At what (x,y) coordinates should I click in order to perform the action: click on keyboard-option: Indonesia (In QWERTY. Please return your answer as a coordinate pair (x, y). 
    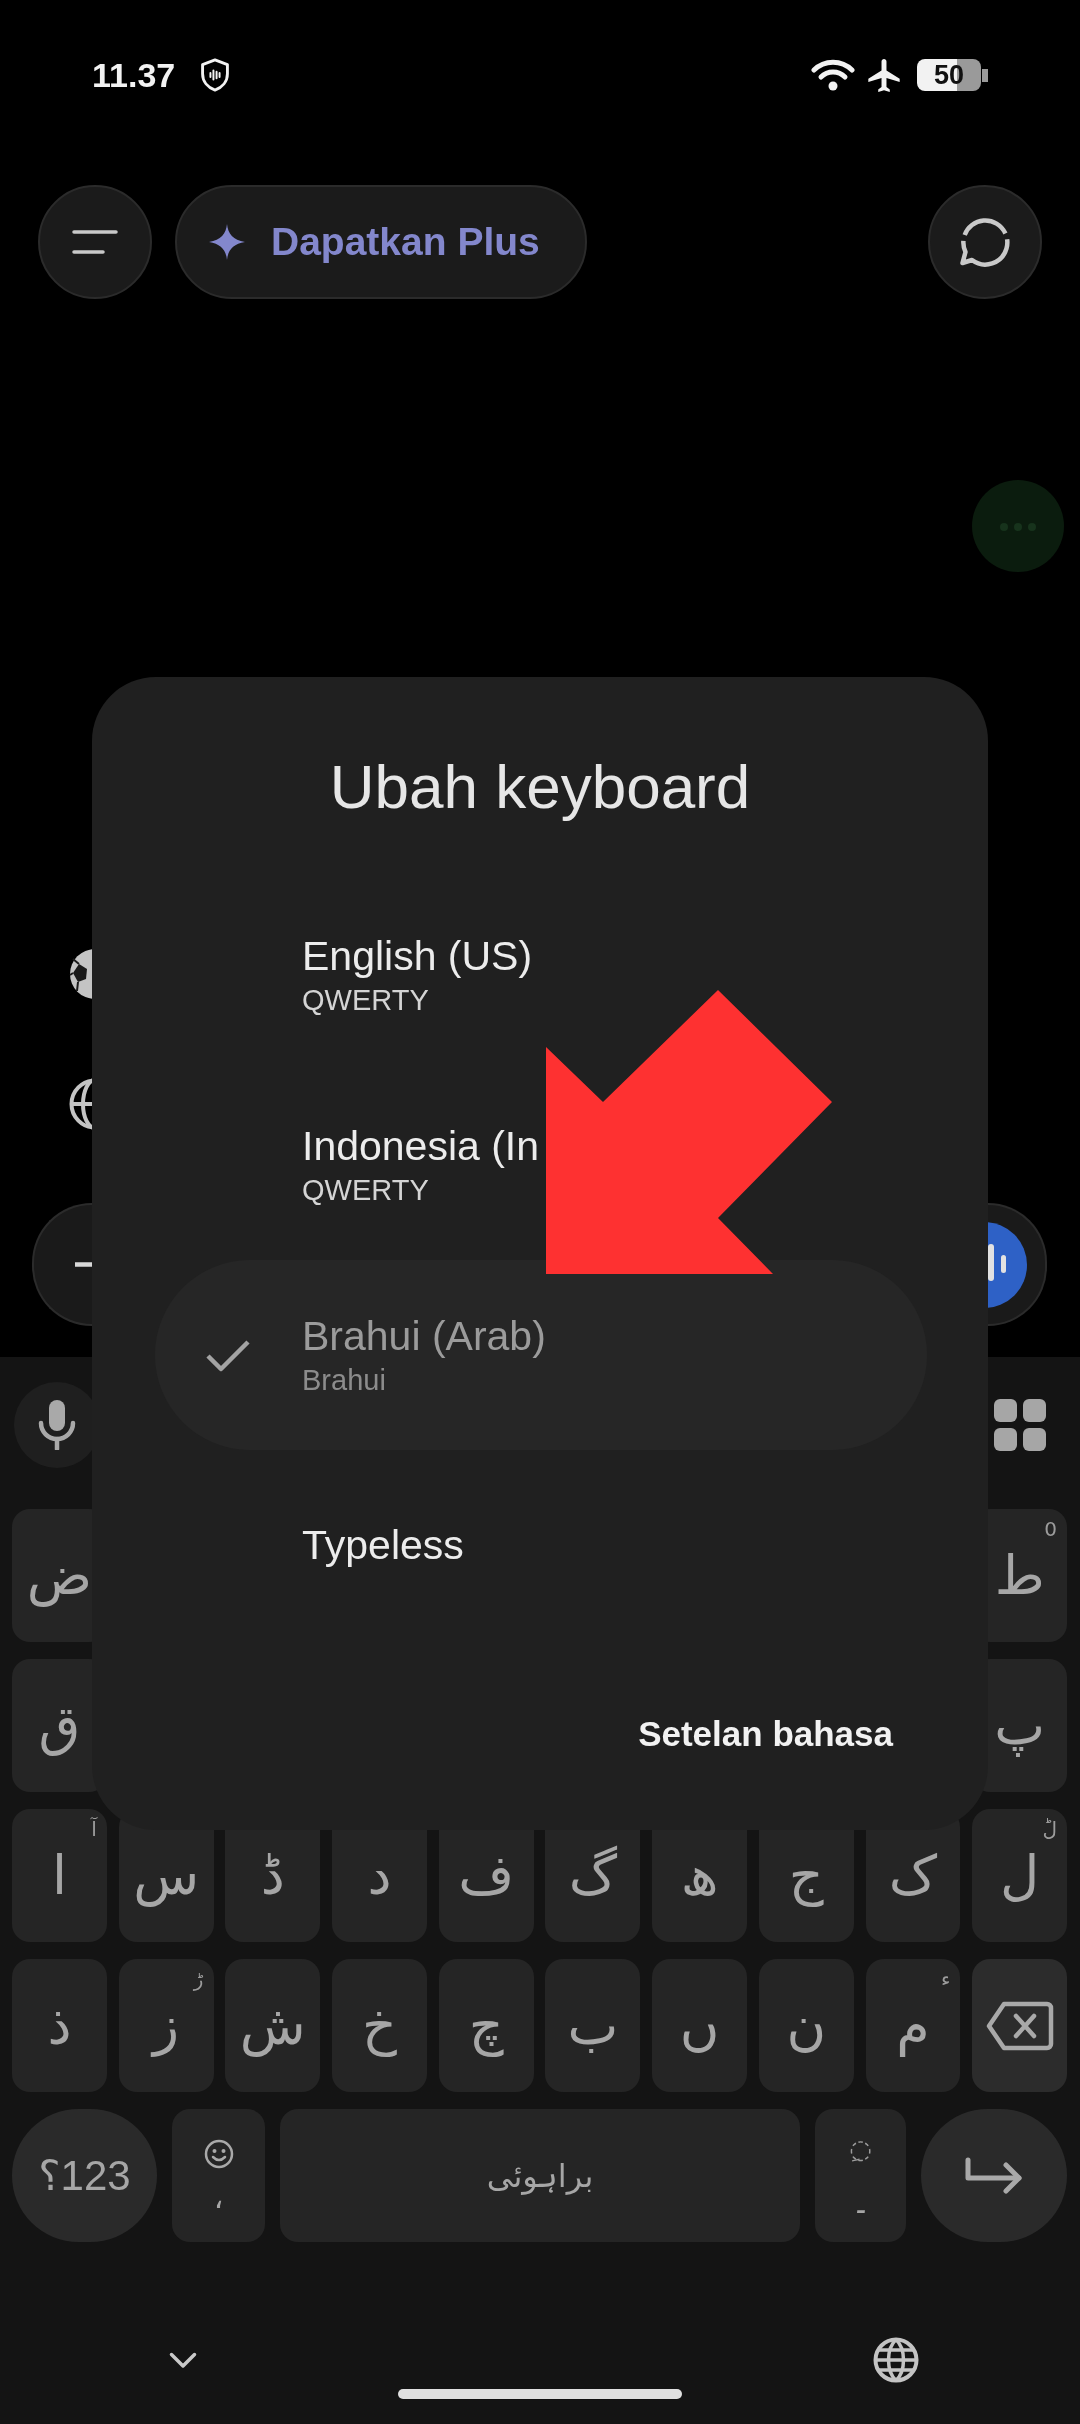
    Looking at the image, I should click on (541, 1165).